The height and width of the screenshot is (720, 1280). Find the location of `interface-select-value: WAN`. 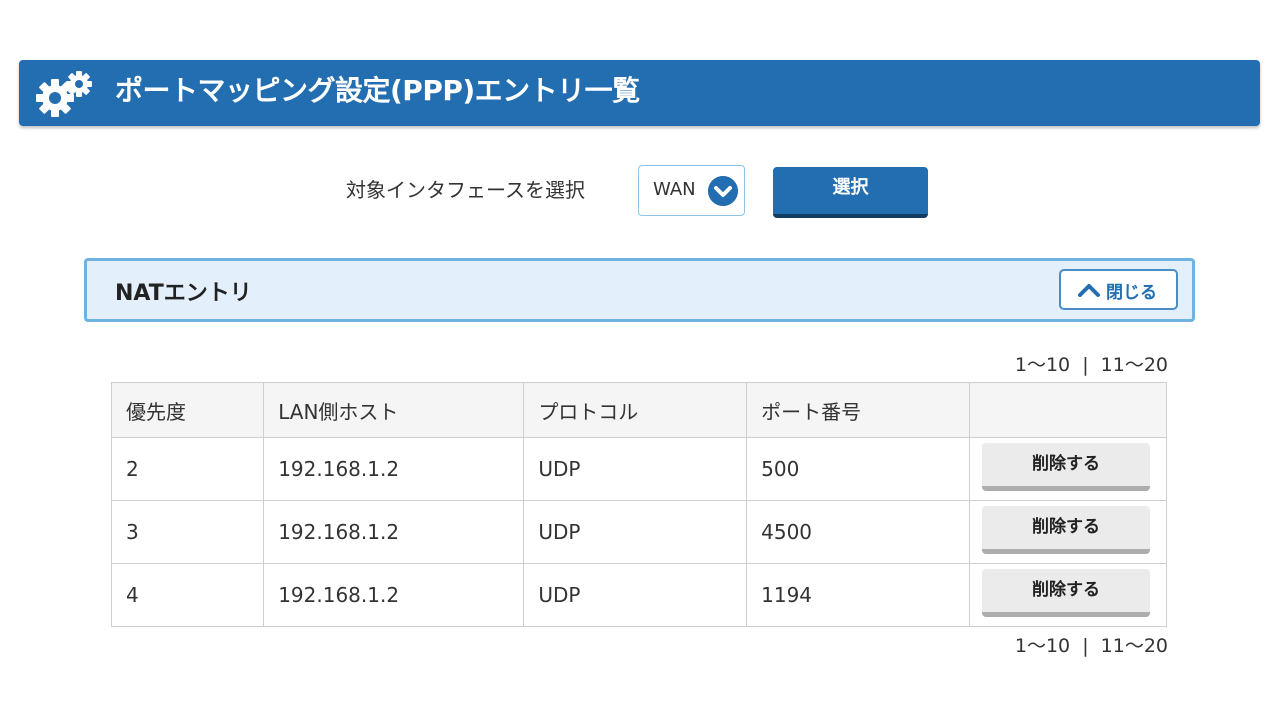

interface-select-value: WAN is located at coordinates (674, 189).